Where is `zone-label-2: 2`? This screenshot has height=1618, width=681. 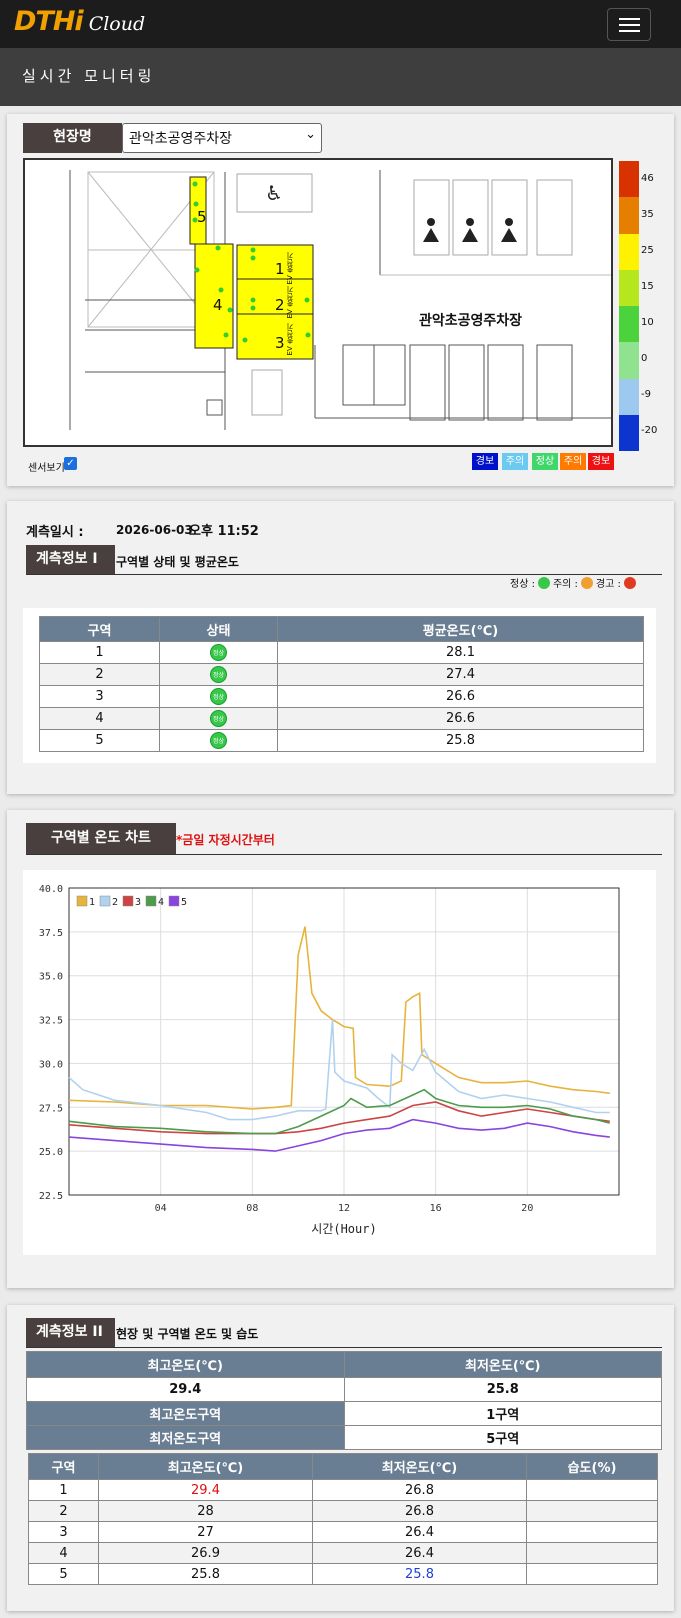
zone-label-2: 2 is located at coordinates (280, 305).